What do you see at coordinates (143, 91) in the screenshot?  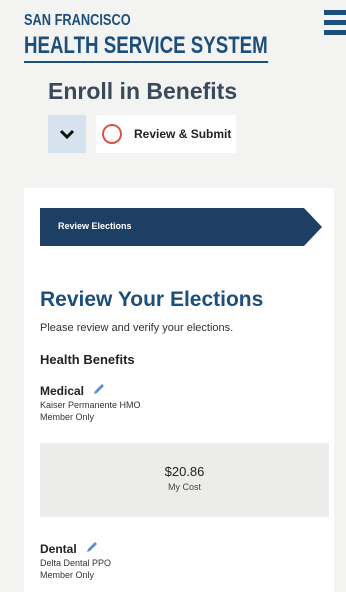 I see `page-title: Enroll in Benefits` at bounding box center [143, 91].